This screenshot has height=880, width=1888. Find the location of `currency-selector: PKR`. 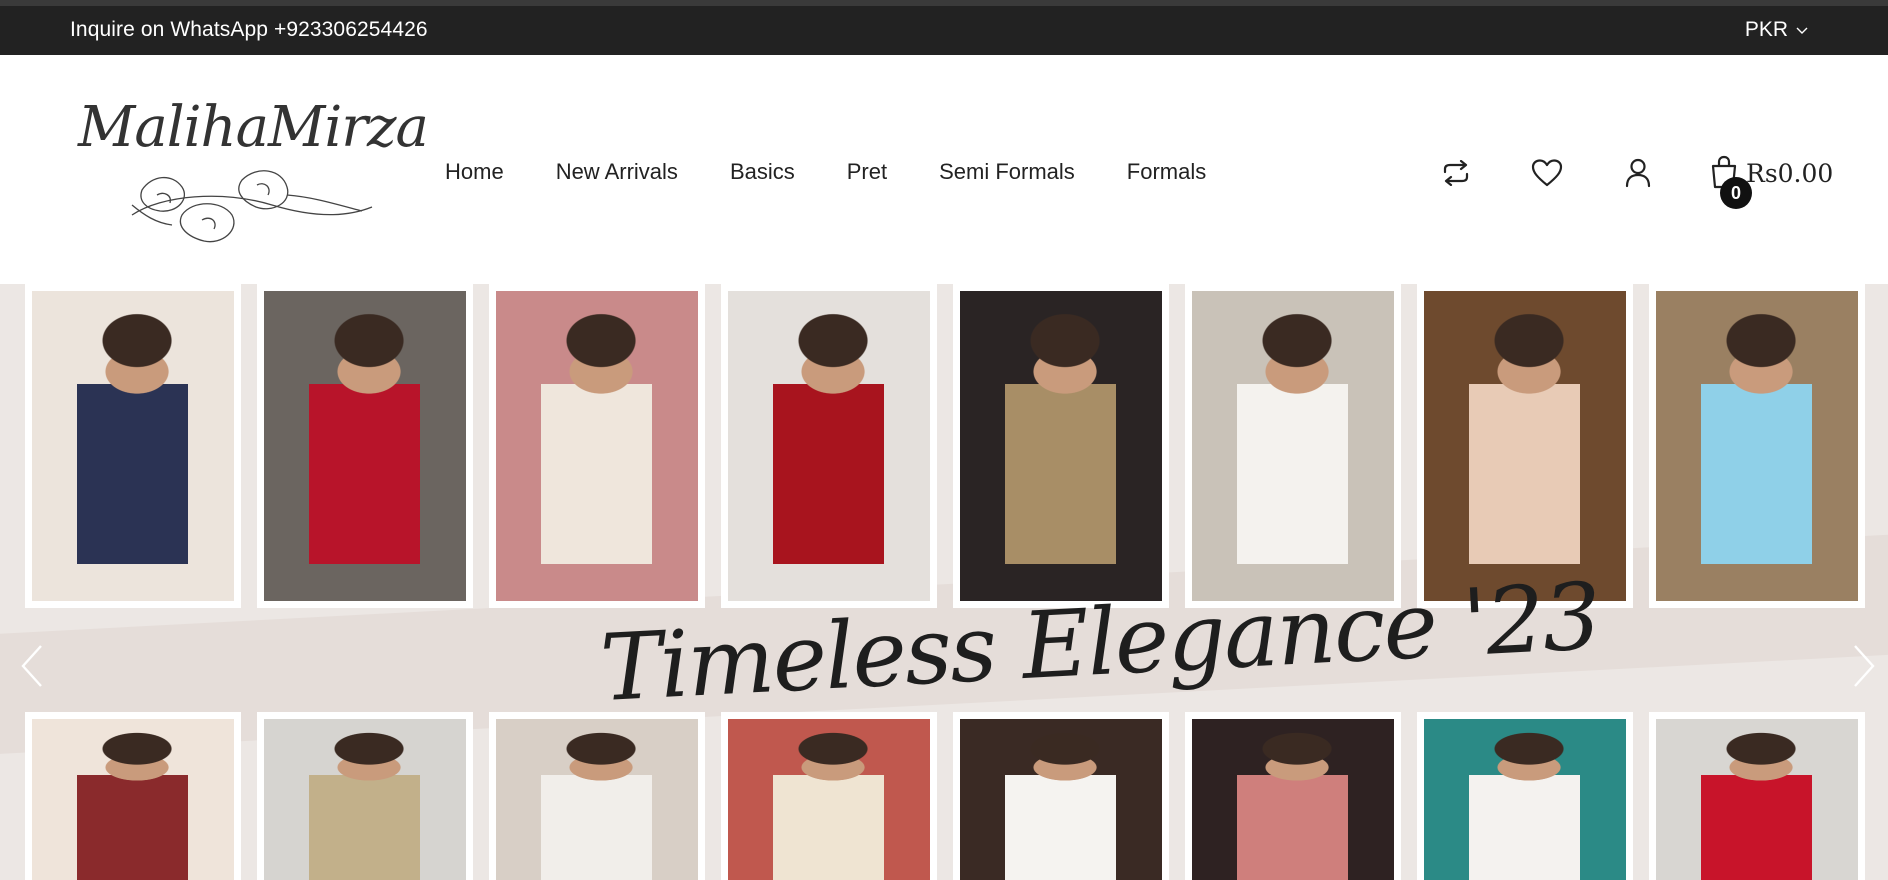

currency-selector: PKR is located at coordinates (1776, 30).